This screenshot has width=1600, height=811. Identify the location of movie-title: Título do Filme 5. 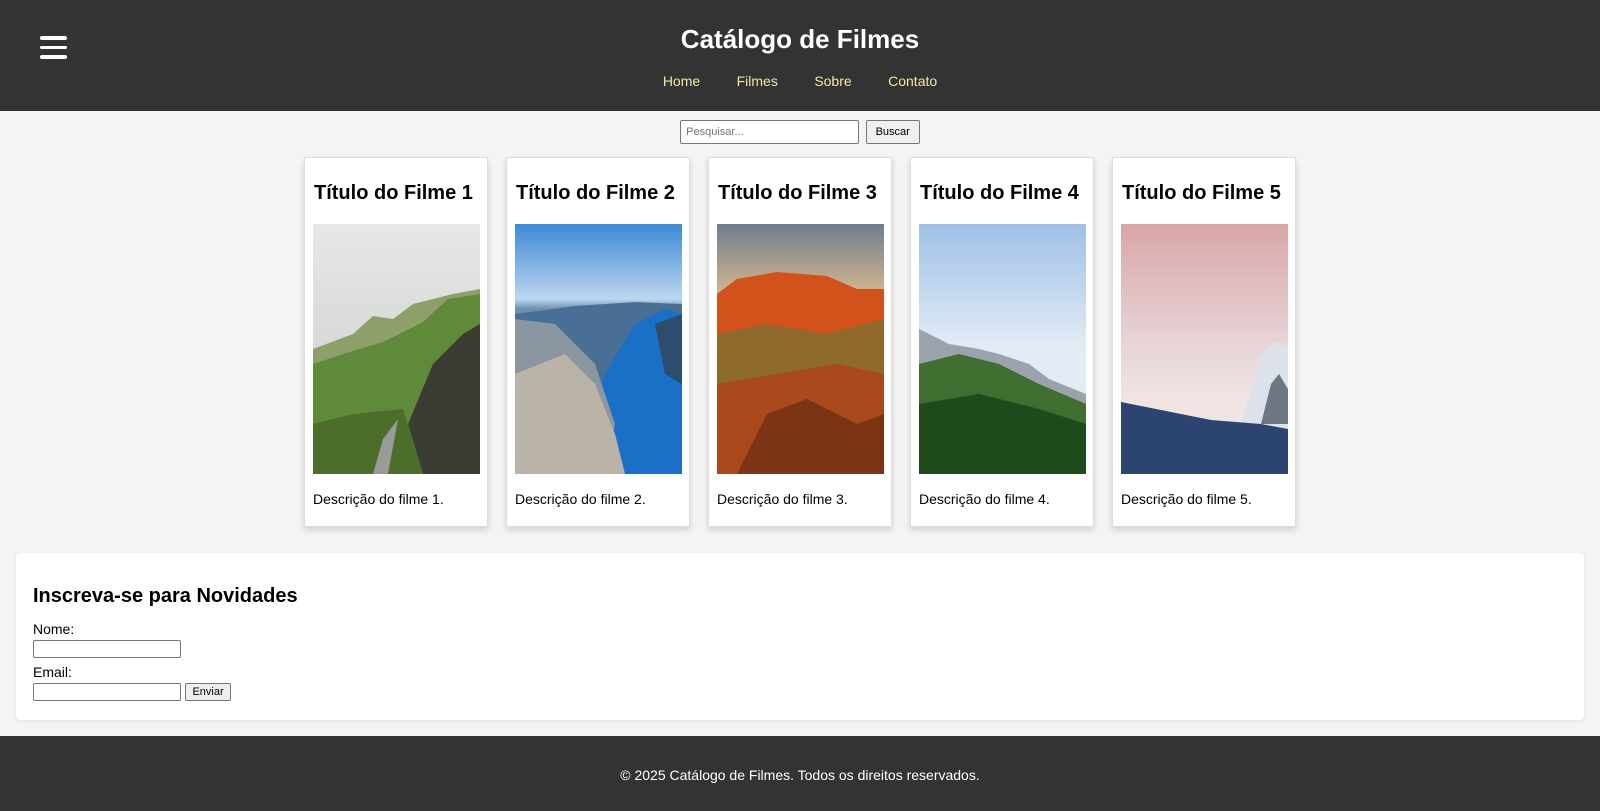
(1201, 193).